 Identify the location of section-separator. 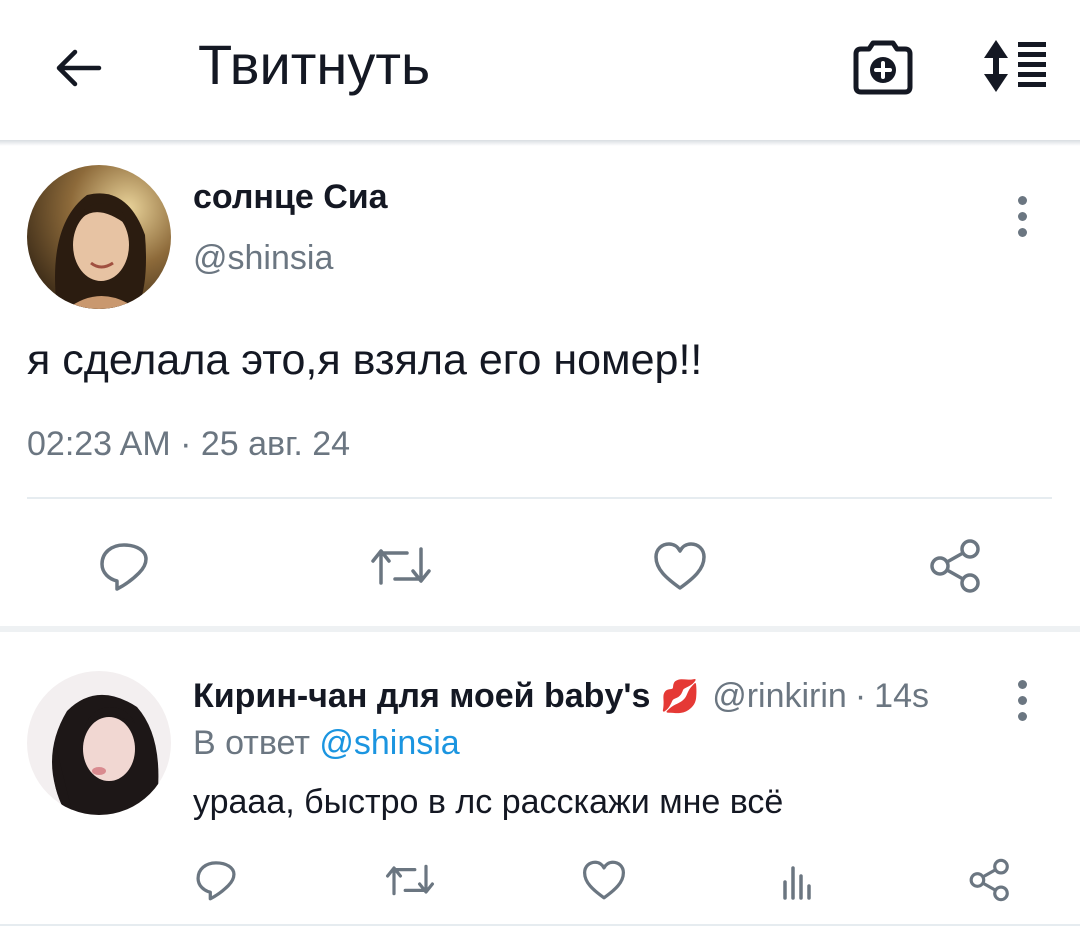
(540, 629).